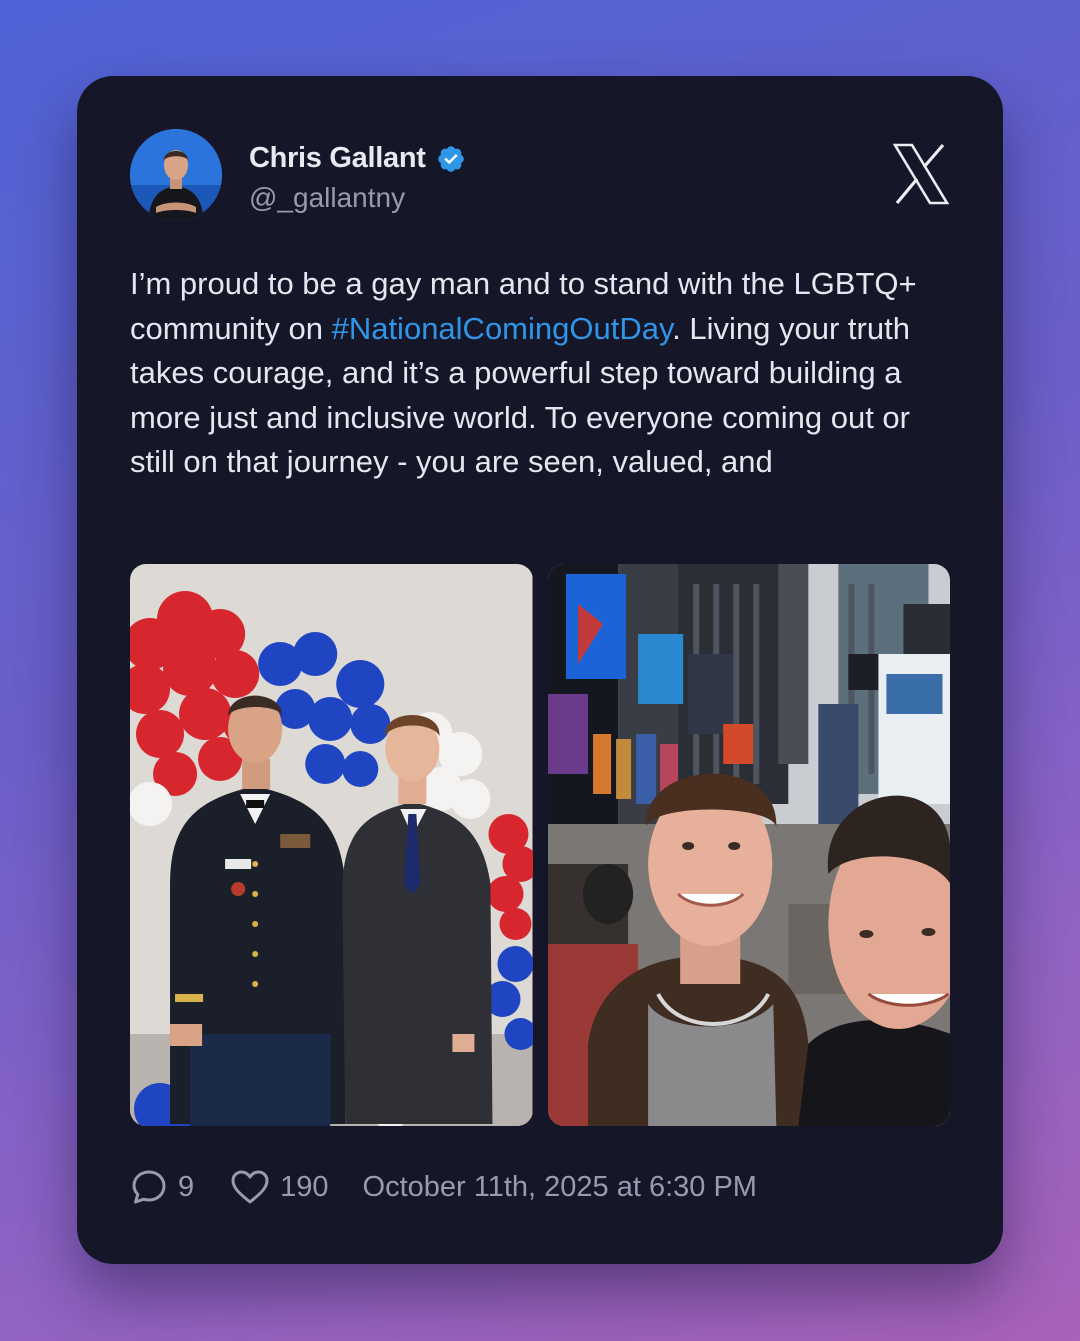 Image resolution: width=1080 pixels, height=1341 pixels. I want to click on x-logo-icon, so click(921, 174).